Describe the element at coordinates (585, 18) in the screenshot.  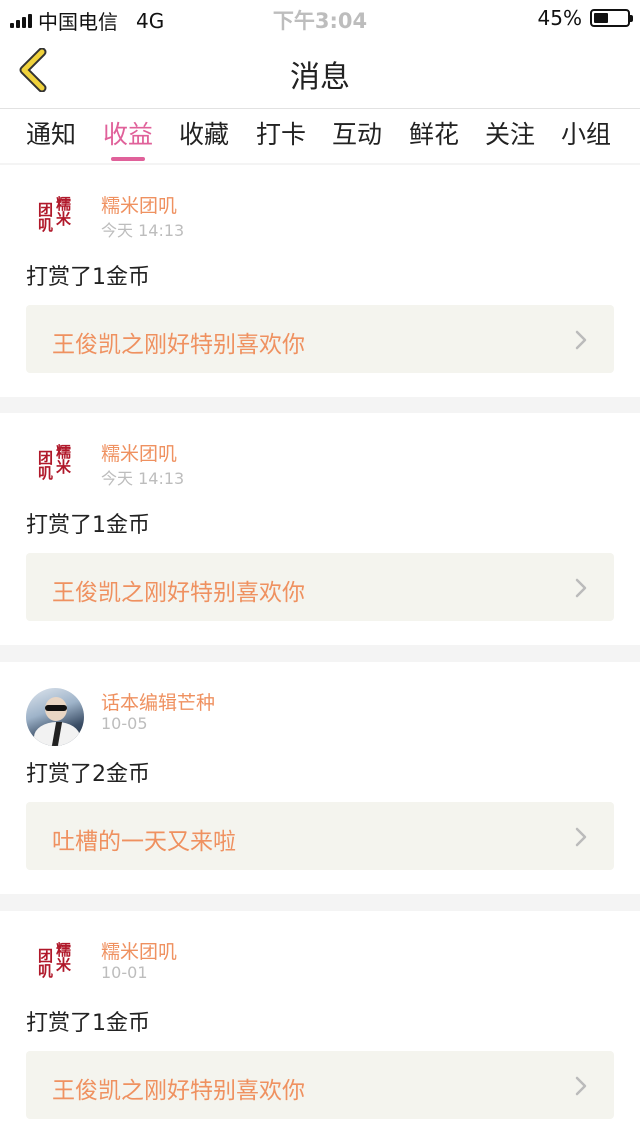
I see `status-right: 45%` at that location.